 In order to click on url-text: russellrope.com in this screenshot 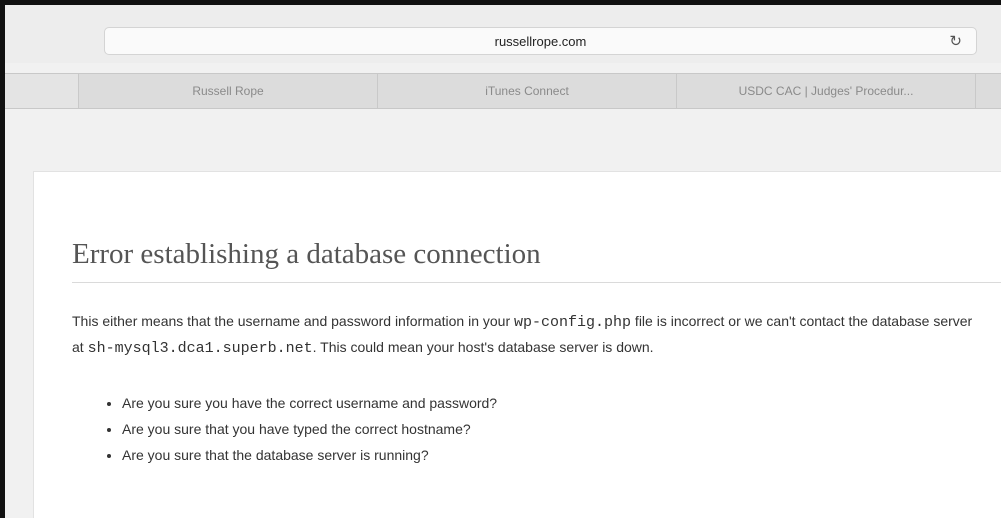, I will do `click(540, 41)`.